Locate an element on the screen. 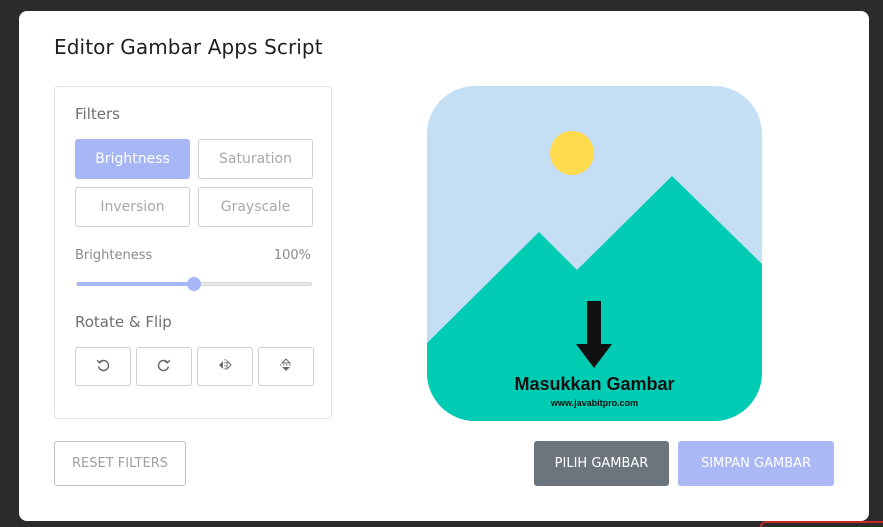  filter-brightness-button: Brightness is located at coordinates (132, 159).